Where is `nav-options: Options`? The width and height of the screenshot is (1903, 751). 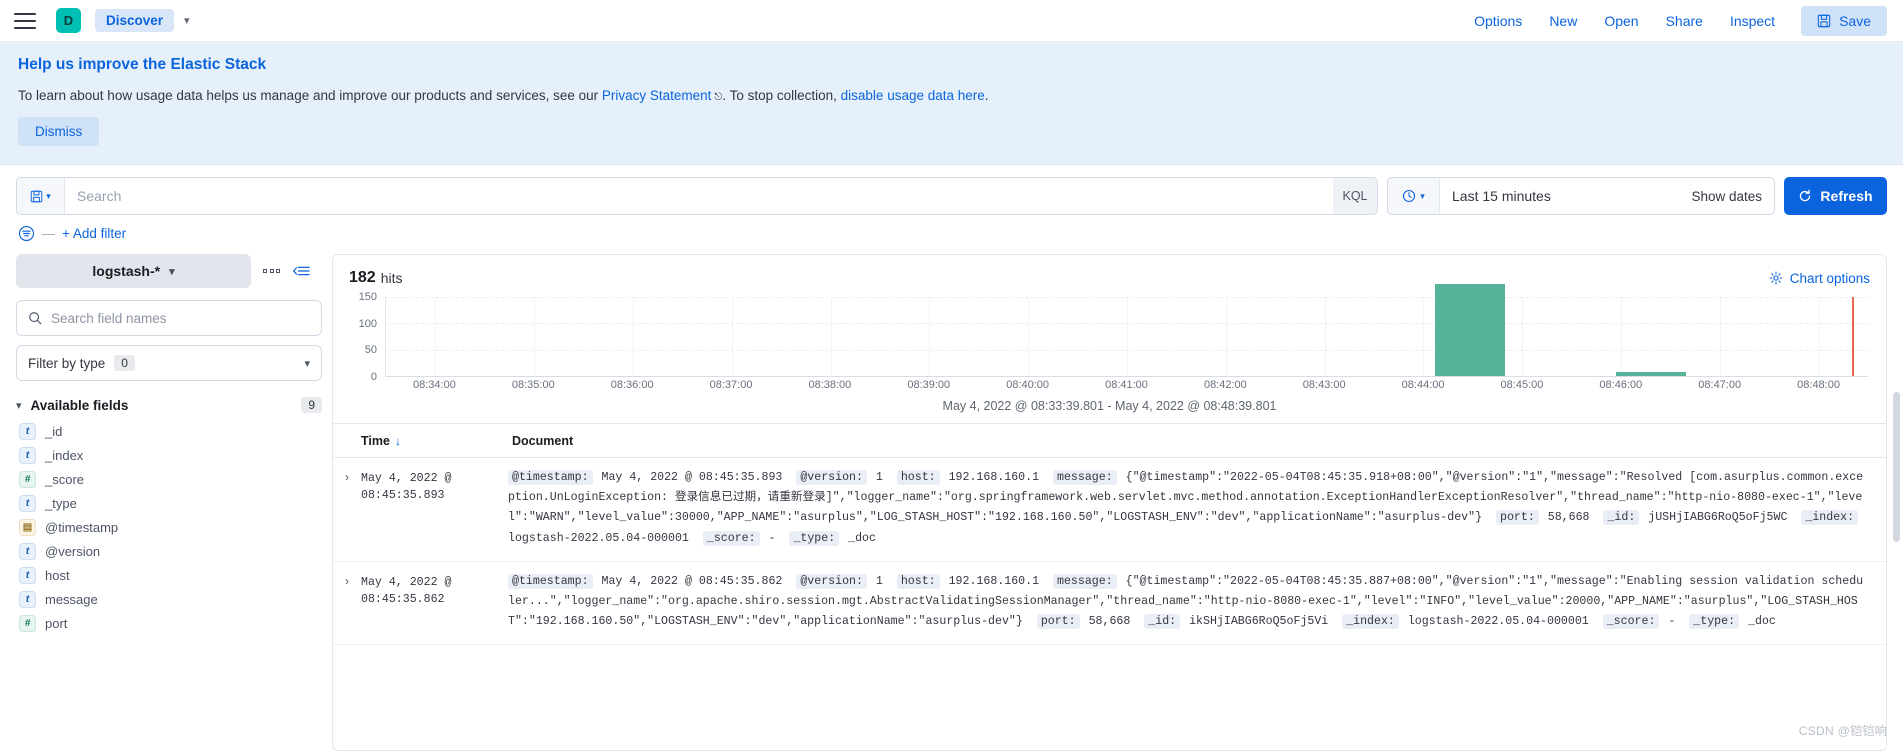 nav-options: Options is located at coordinates (1498, 21).